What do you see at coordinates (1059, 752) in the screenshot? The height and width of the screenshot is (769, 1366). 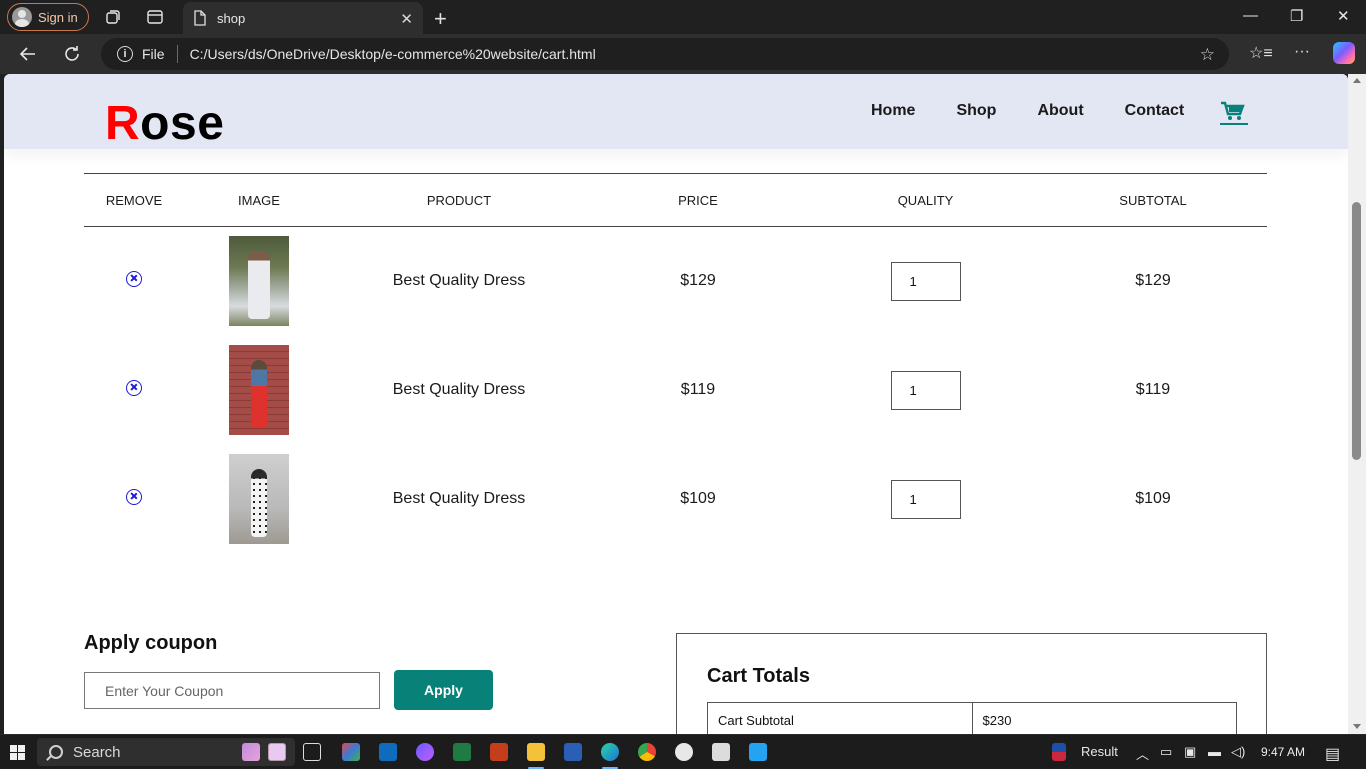 I see `nba-icon` at bounding box center [1059, 752].